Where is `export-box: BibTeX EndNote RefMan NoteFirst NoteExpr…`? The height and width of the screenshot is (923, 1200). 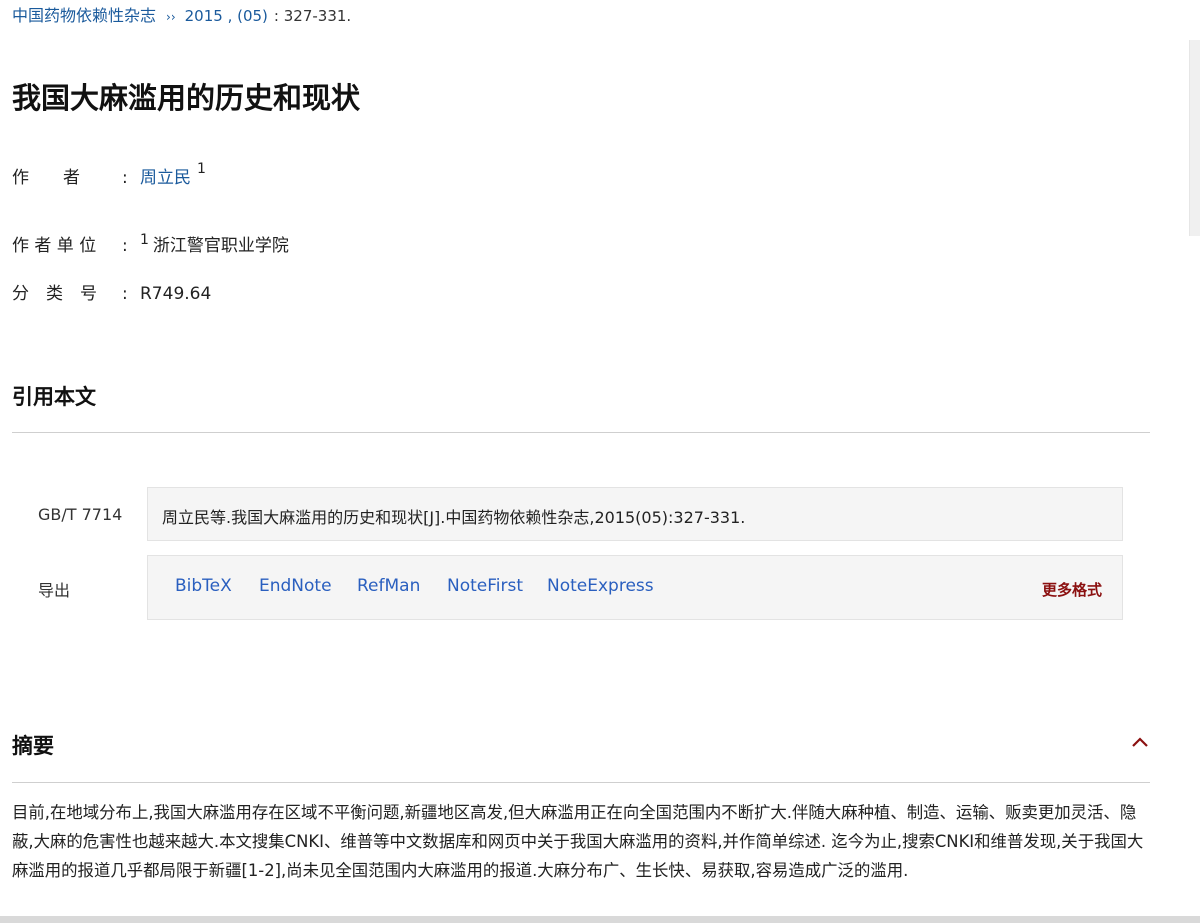 export-box: BibTeX EndNote RefMan NoteFirst NoteExpr… is located at coordinates (635, 587).